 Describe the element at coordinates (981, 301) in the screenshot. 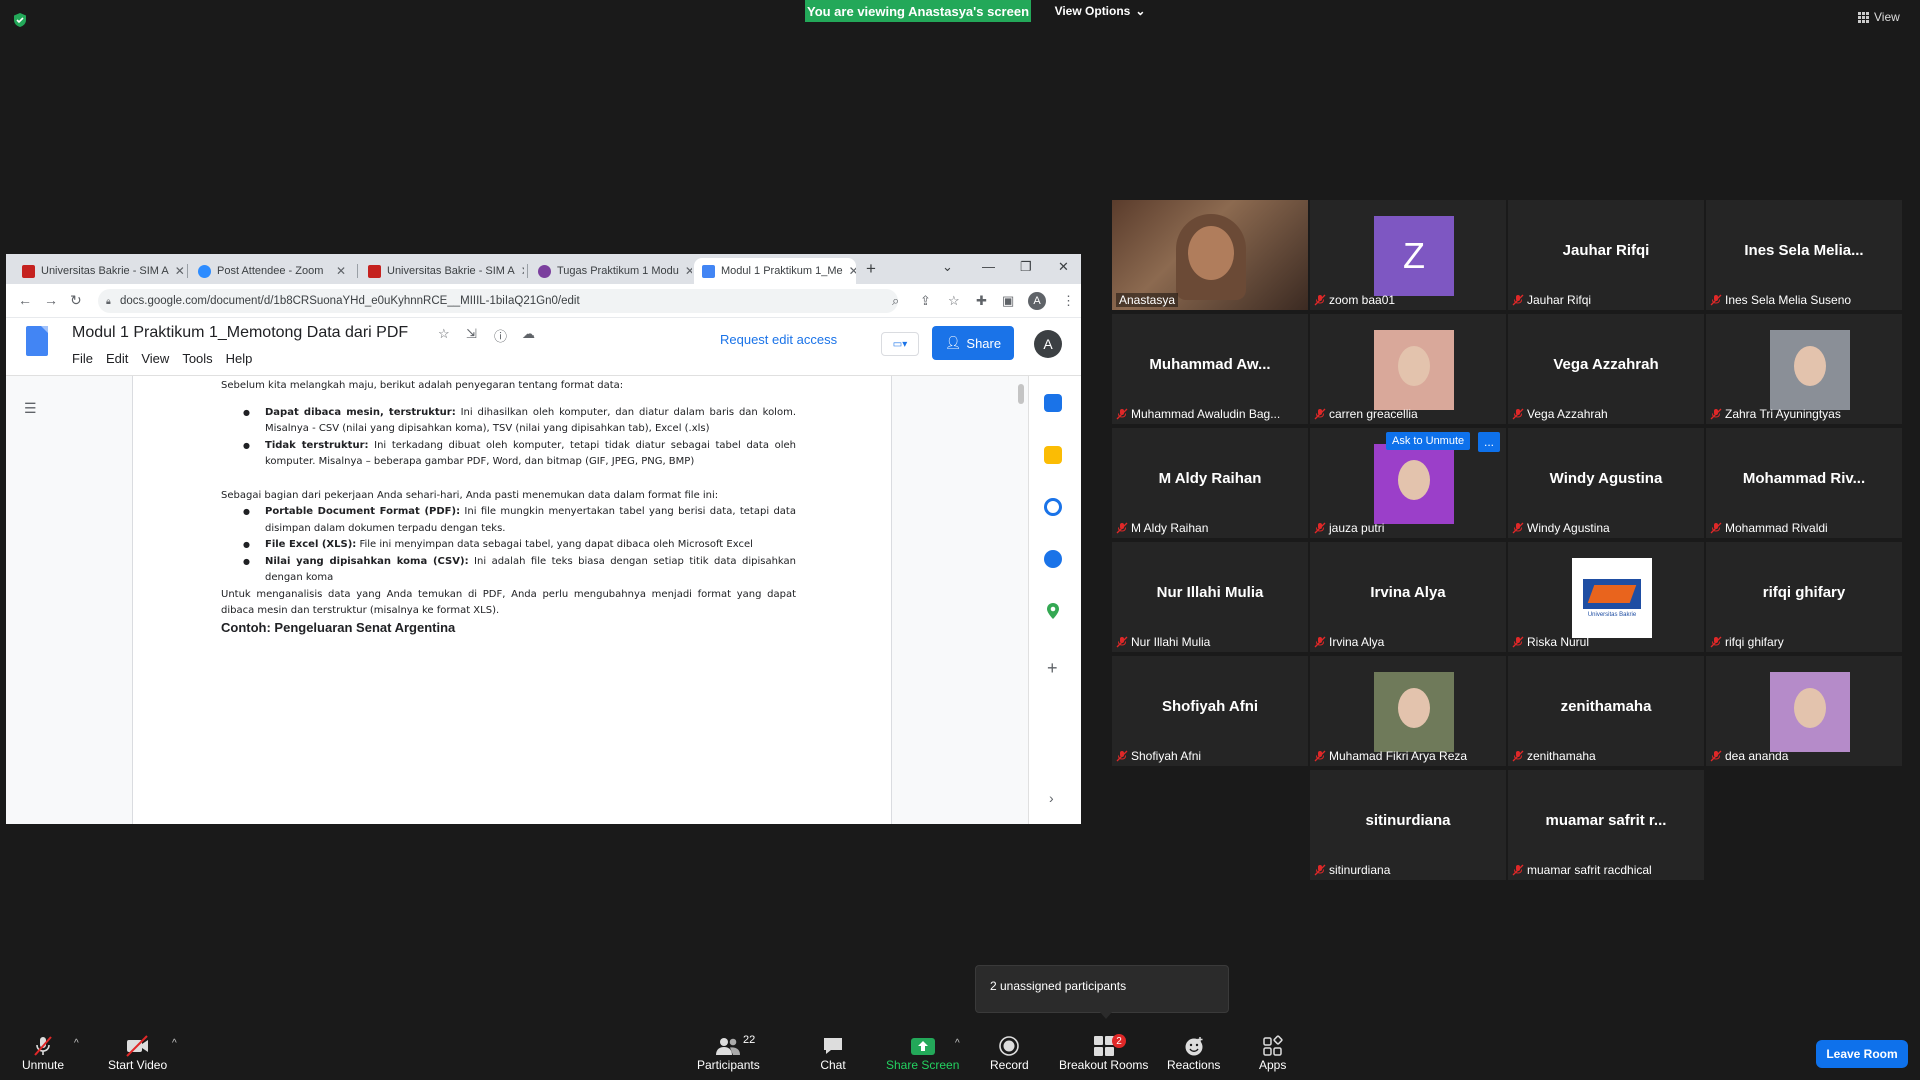

I see `extensions-icon: ✚` at that location.